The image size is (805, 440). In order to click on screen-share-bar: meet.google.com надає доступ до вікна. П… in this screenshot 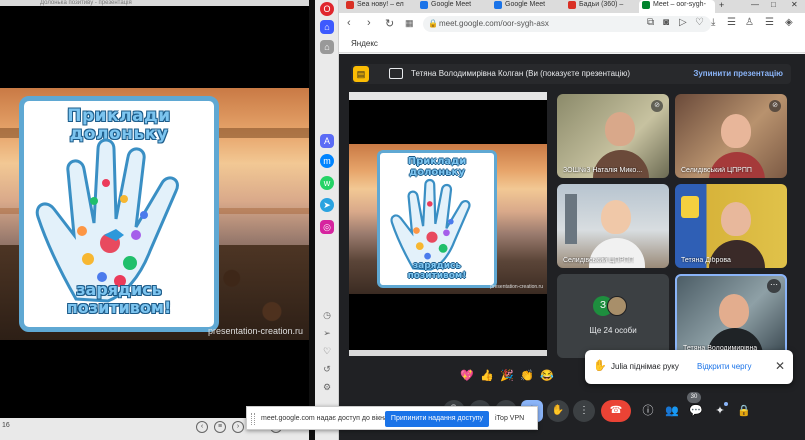, I will do `click(392, 418)`.